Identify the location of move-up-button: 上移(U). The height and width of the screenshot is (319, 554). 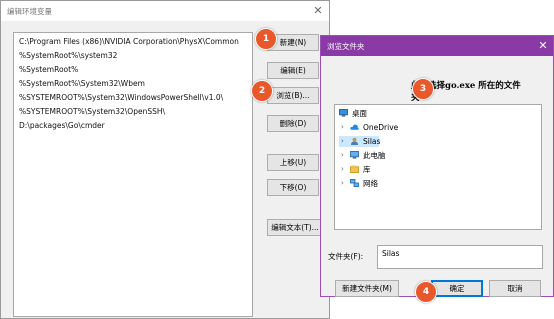
(293, 162).